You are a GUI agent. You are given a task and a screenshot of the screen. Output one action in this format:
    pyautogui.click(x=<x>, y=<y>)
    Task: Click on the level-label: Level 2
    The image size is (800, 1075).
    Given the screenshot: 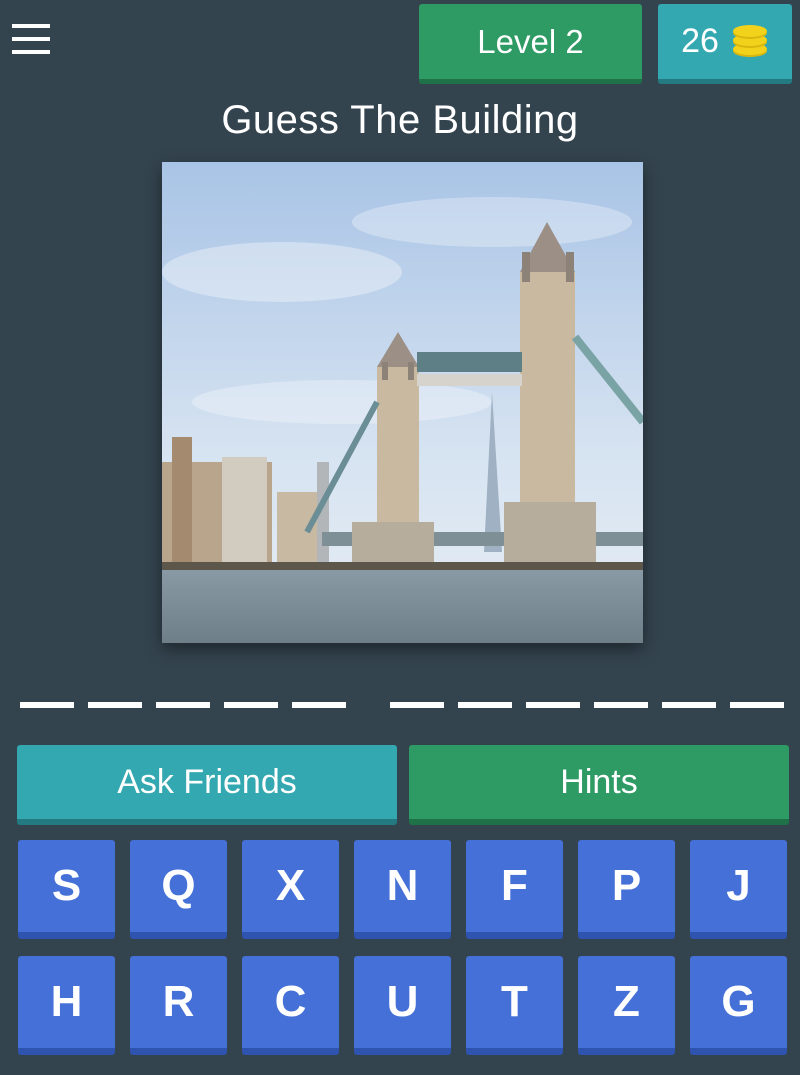 What is the action you would take?
    pyautogui.click(x=530, y=41)
    